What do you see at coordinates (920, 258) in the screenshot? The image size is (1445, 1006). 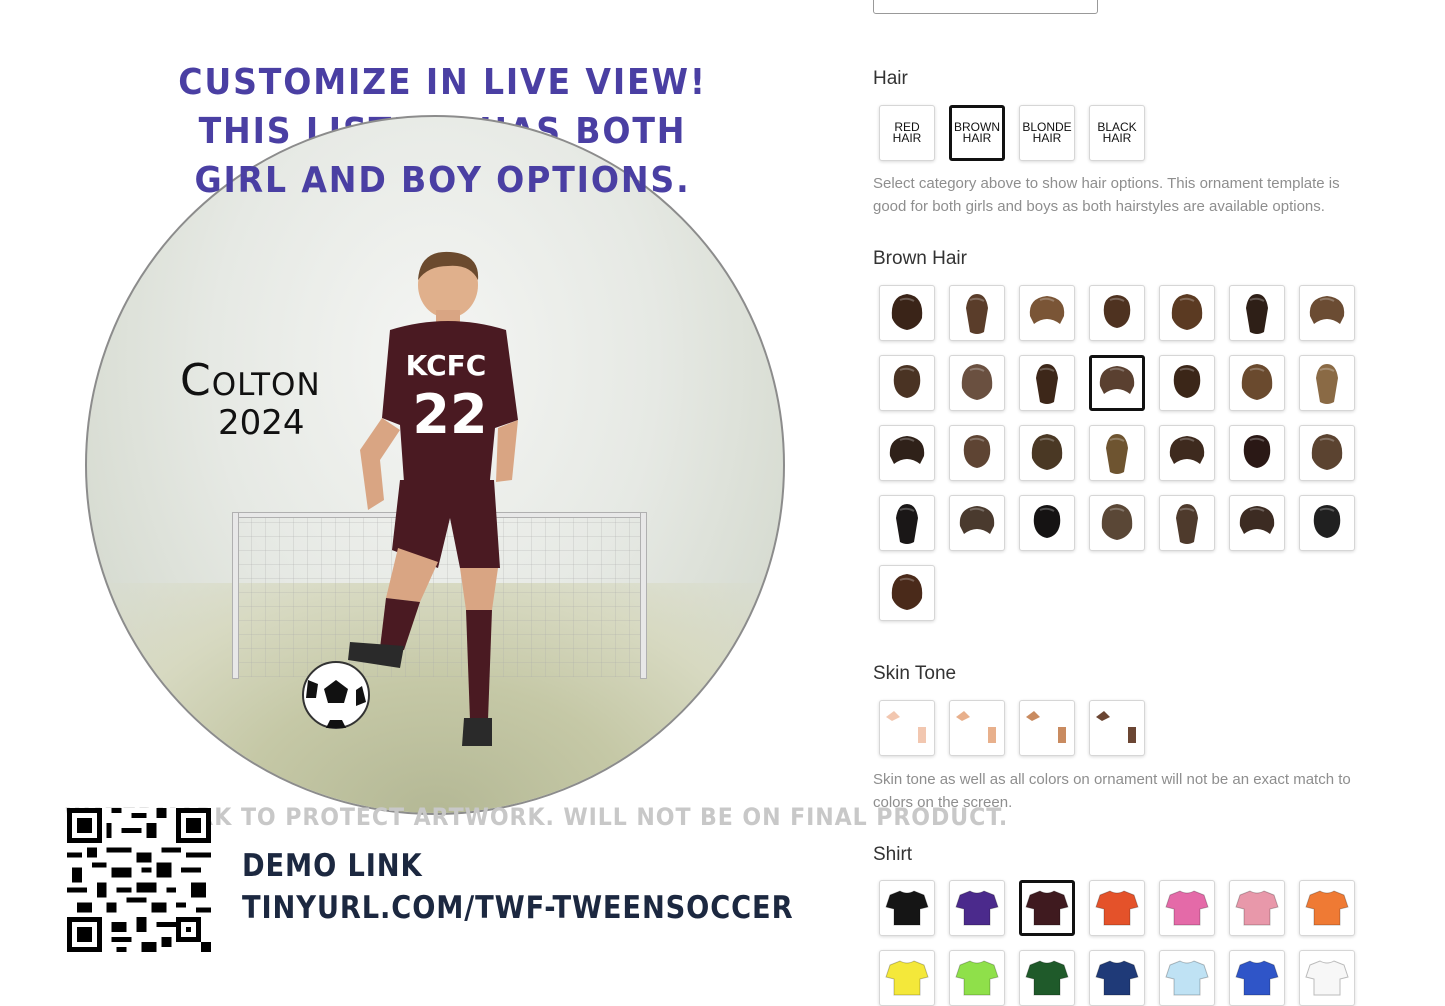 I see `brown-hair-section-title: Brown Hair` at bounding box center [920, 258].